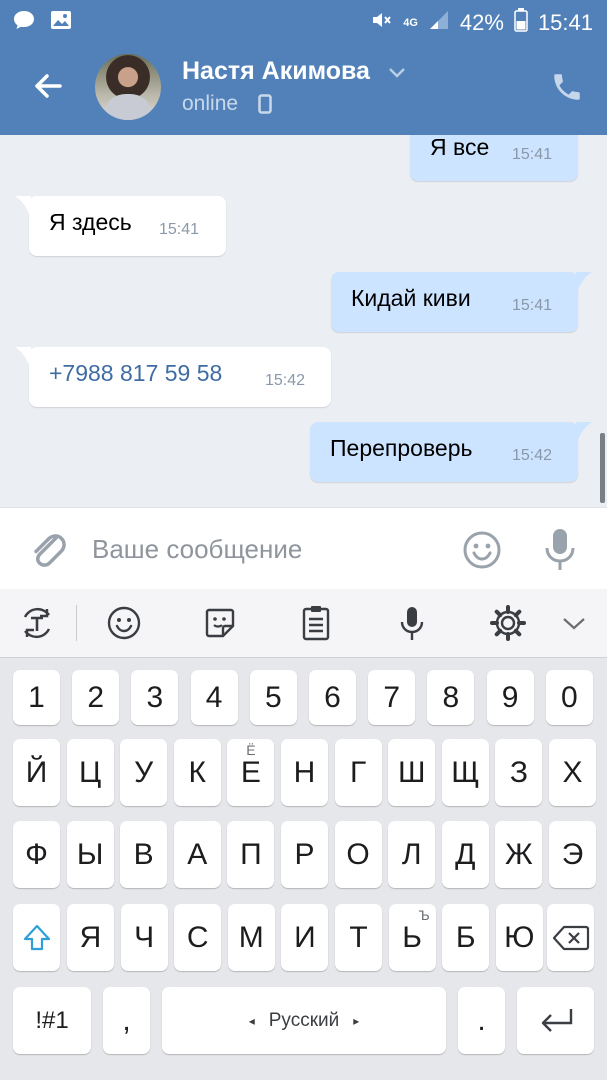 The image size is (607, 1080). Describe the element at coordinates (602, 468) in the screenshot. I see `scrollbar-thumb` at that location.